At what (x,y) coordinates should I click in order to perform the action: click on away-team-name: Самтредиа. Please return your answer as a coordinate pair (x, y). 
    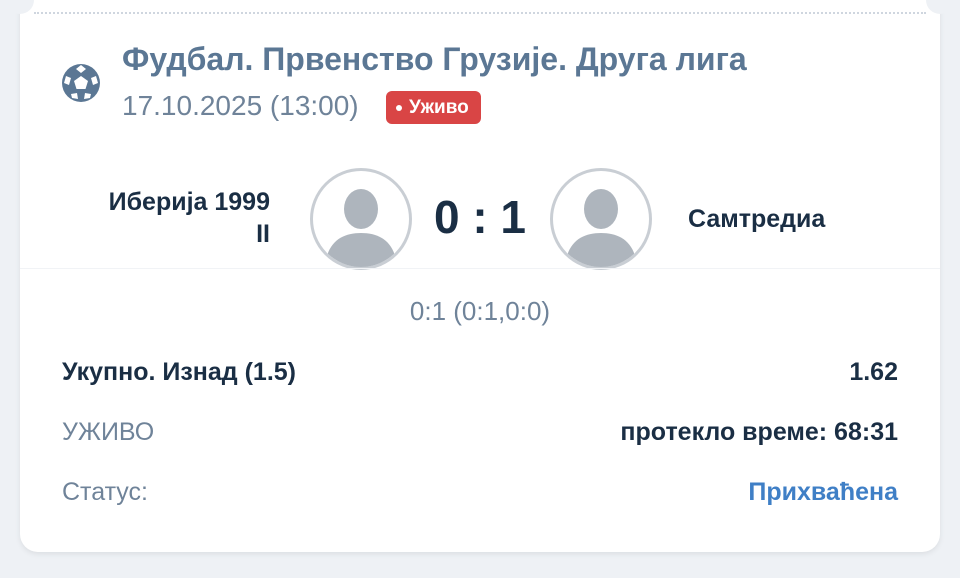
    Looking at the image, I should click on (757, 219).